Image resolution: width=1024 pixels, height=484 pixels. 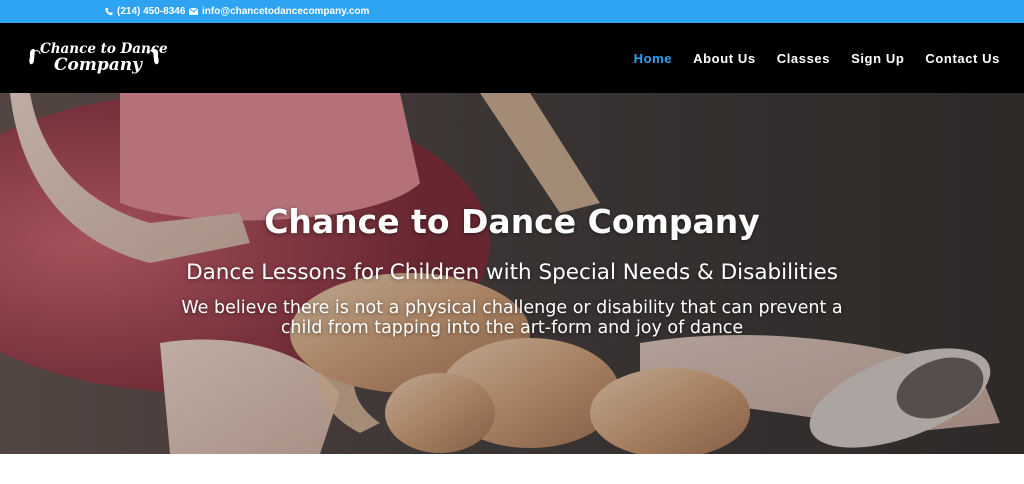 I want to click on hero-title: Chance to Dance Company, so click(x=512, y=221).